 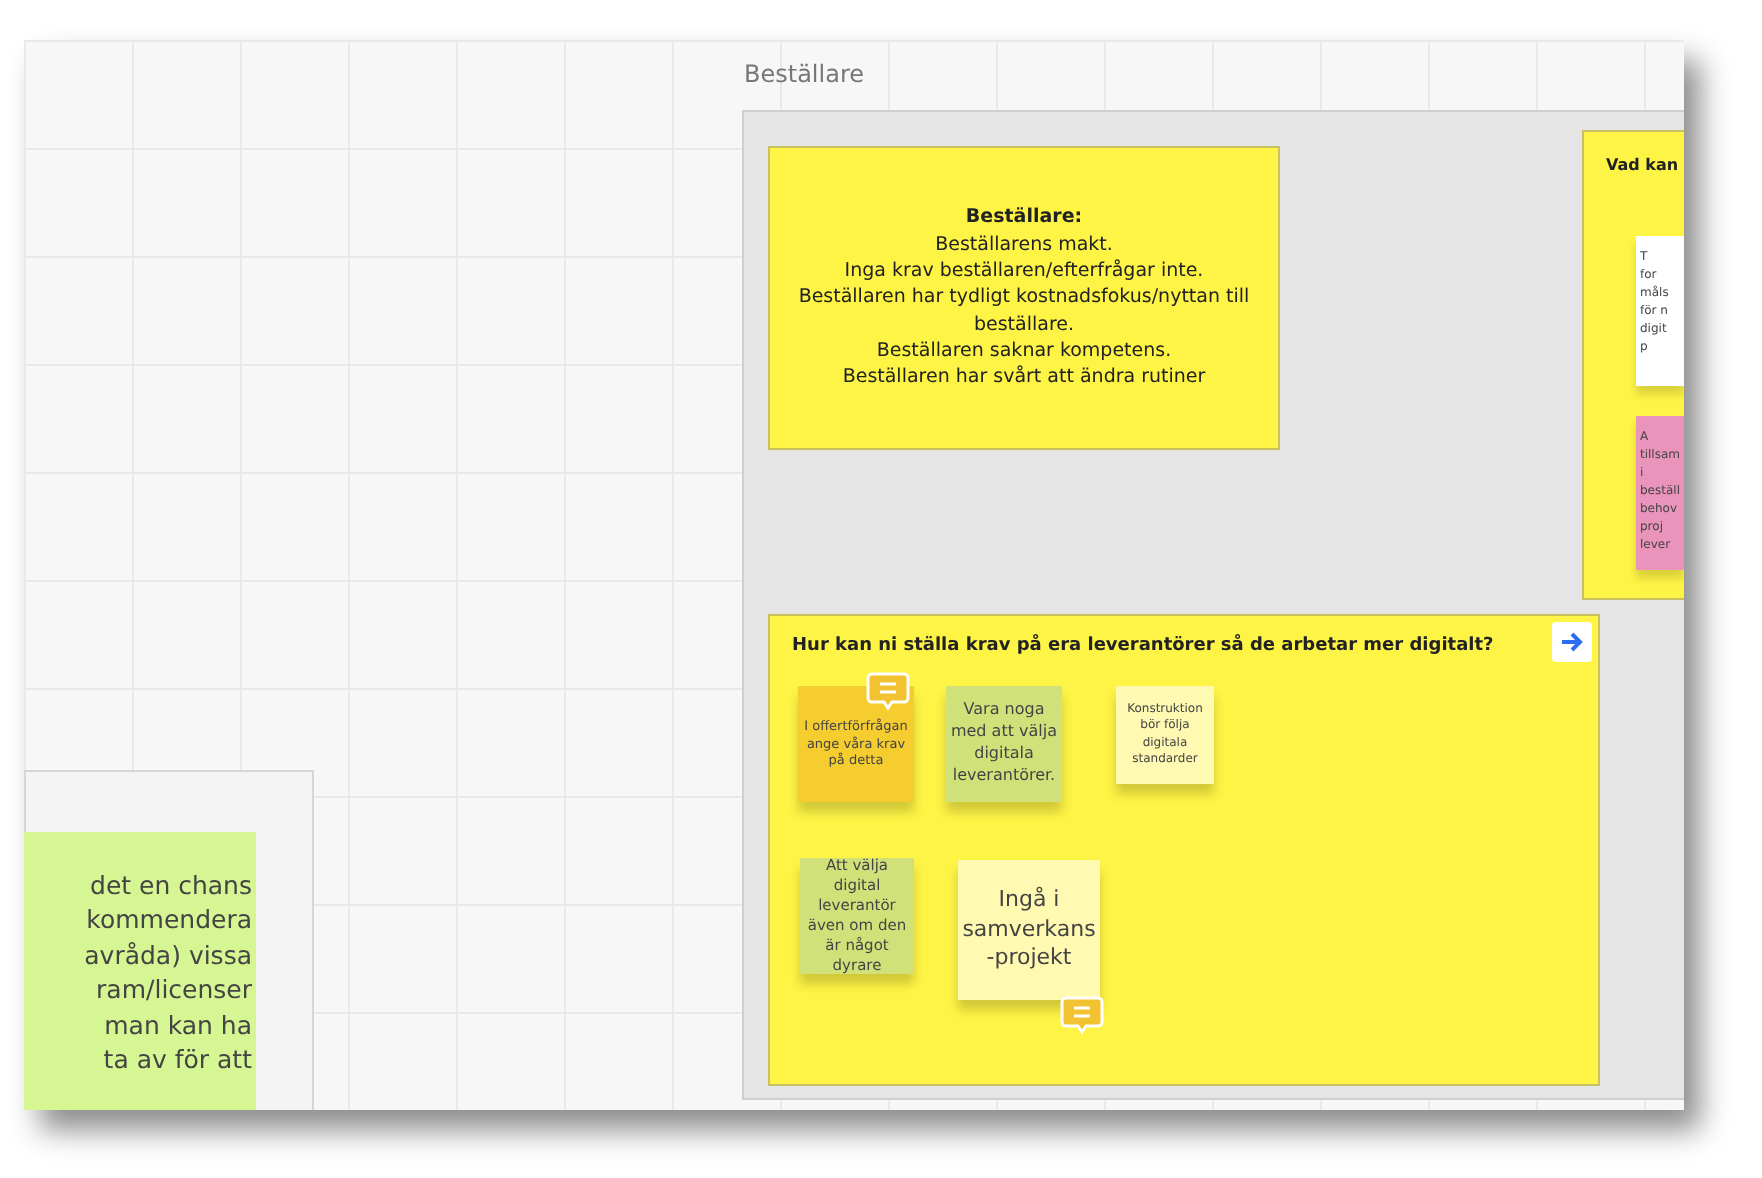 What do you see at coordinates (1143, 646) in the screenshot?
I see `frame-title: Hur kan ni ställa krav på era leverantörer så de arbetar mer digitalt?` at bounding box center [1143, 646].